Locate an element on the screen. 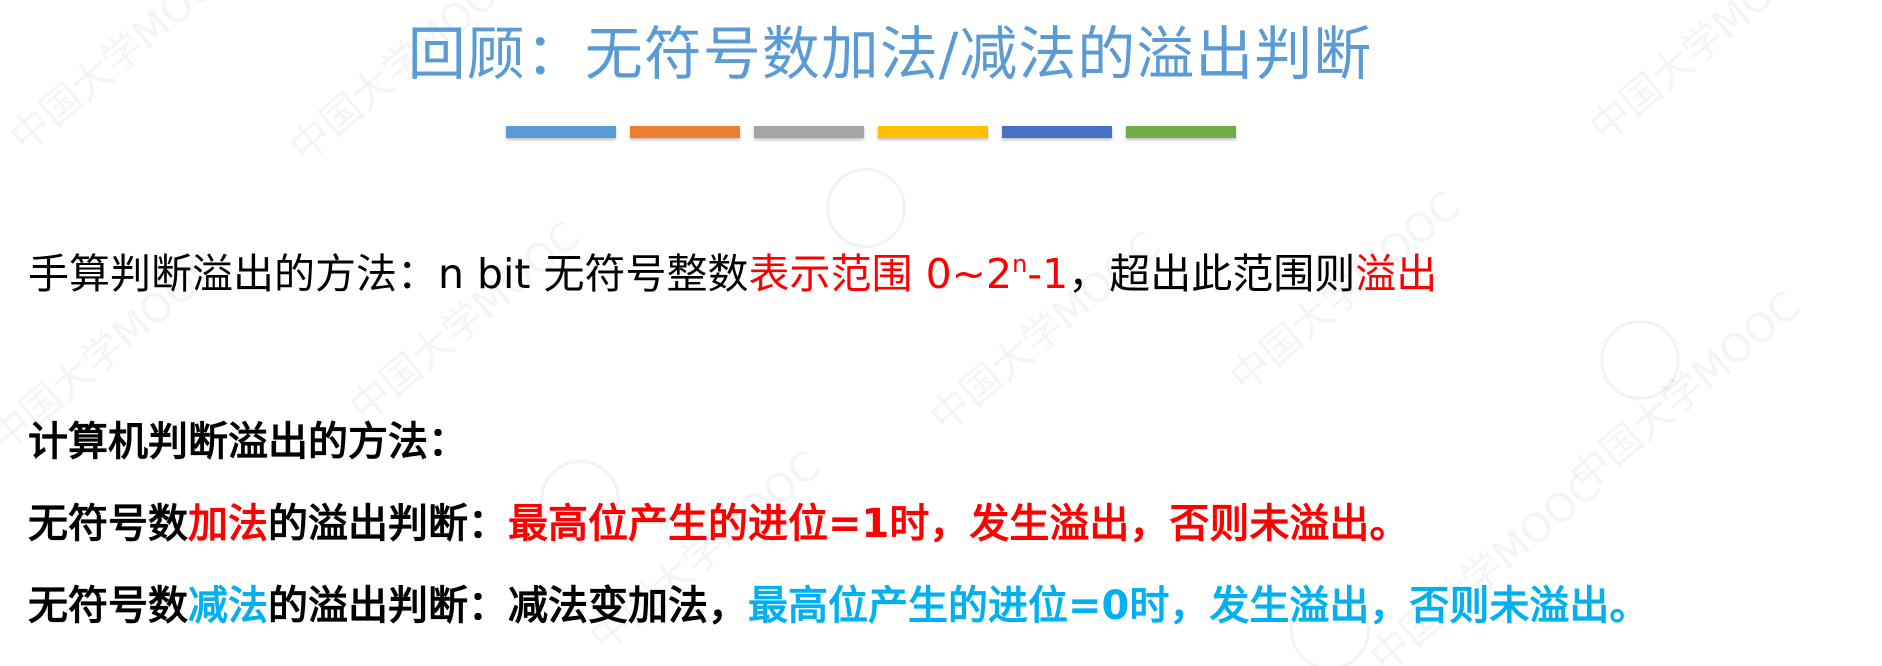 The image size is (1882, 666). addition-middle: 的溢出判断： is located at coordinates (388, 524).